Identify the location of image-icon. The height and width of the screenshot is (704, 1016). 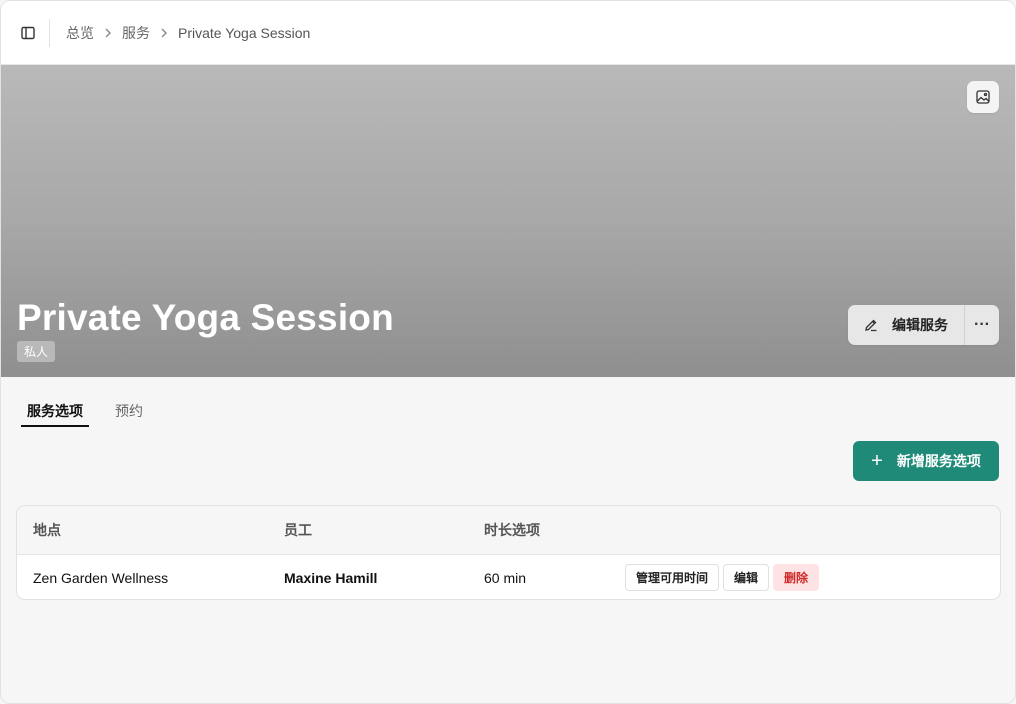
(983, 97).